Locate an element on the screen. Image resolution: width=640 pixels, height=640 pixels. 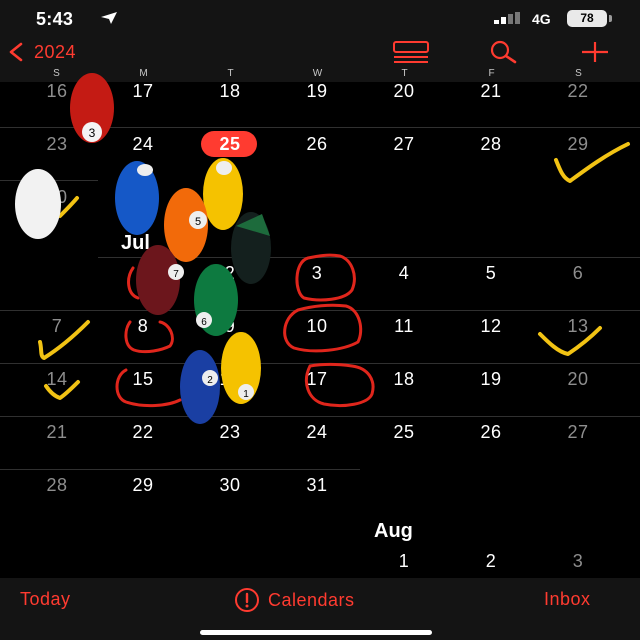
weekday-wed: W is located at coordinates (317, 73).